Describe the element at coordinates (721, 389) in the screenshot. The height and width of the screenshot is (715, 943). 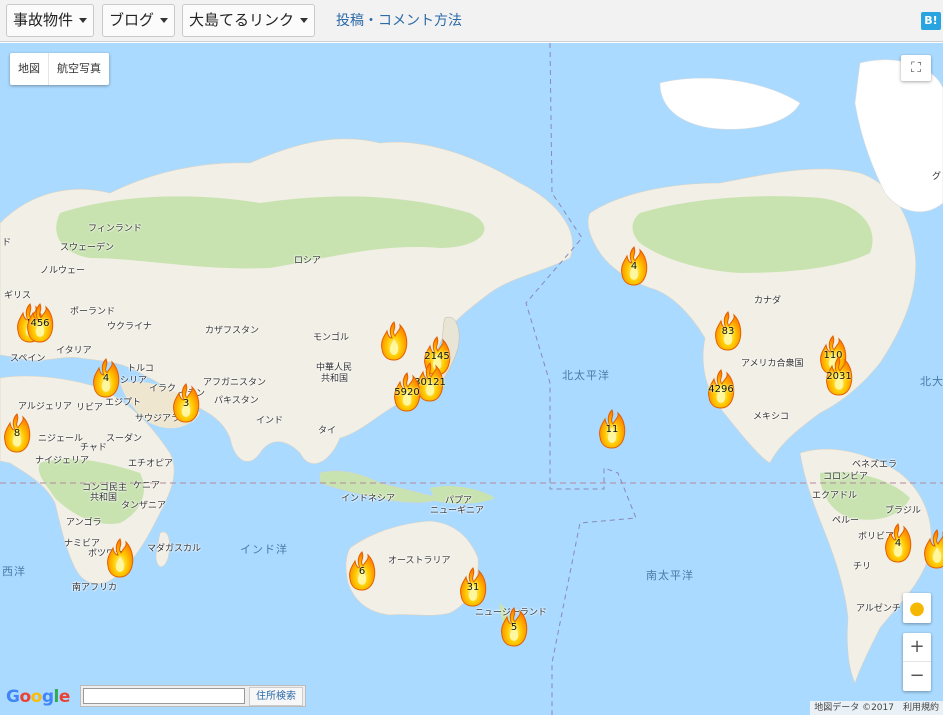
I see `cluster-count: 4296` at that location.